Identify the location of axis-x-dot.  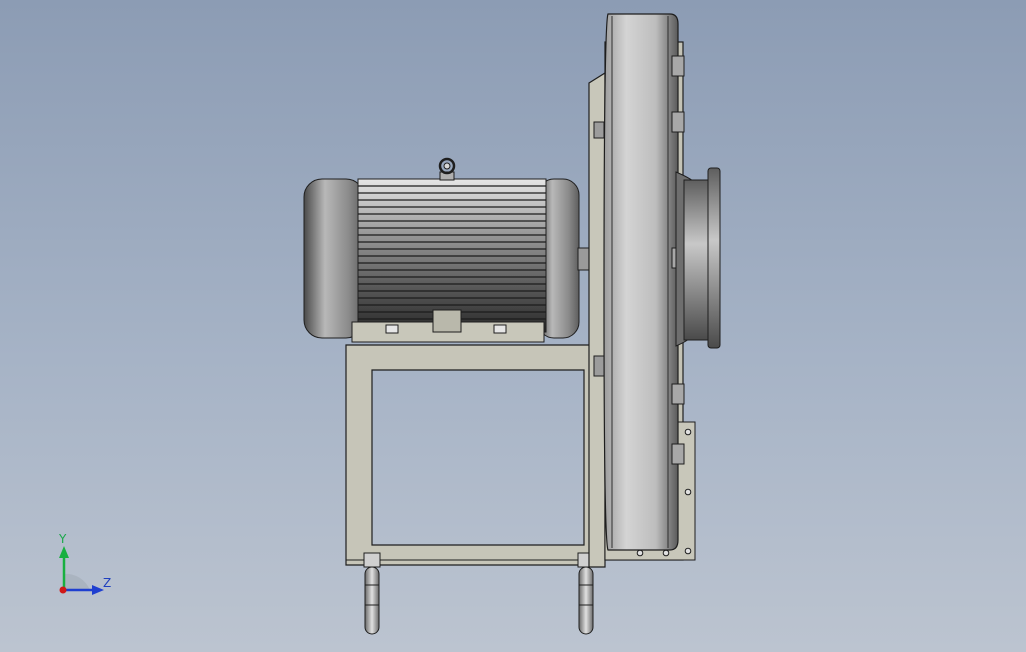
(63, 590).